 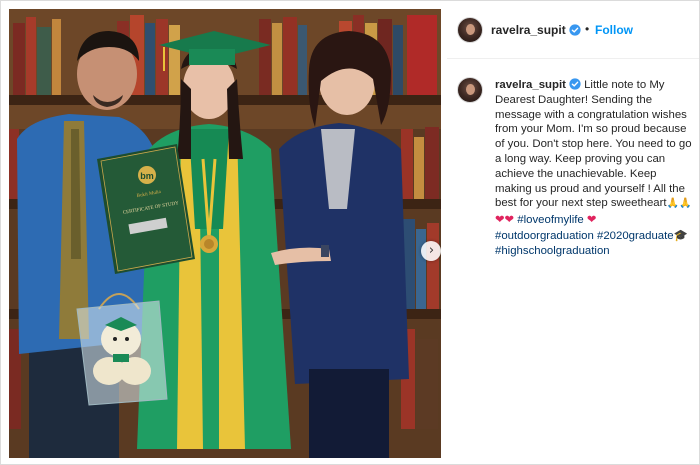 I want to click on avatar, so click(x=470, y=30).